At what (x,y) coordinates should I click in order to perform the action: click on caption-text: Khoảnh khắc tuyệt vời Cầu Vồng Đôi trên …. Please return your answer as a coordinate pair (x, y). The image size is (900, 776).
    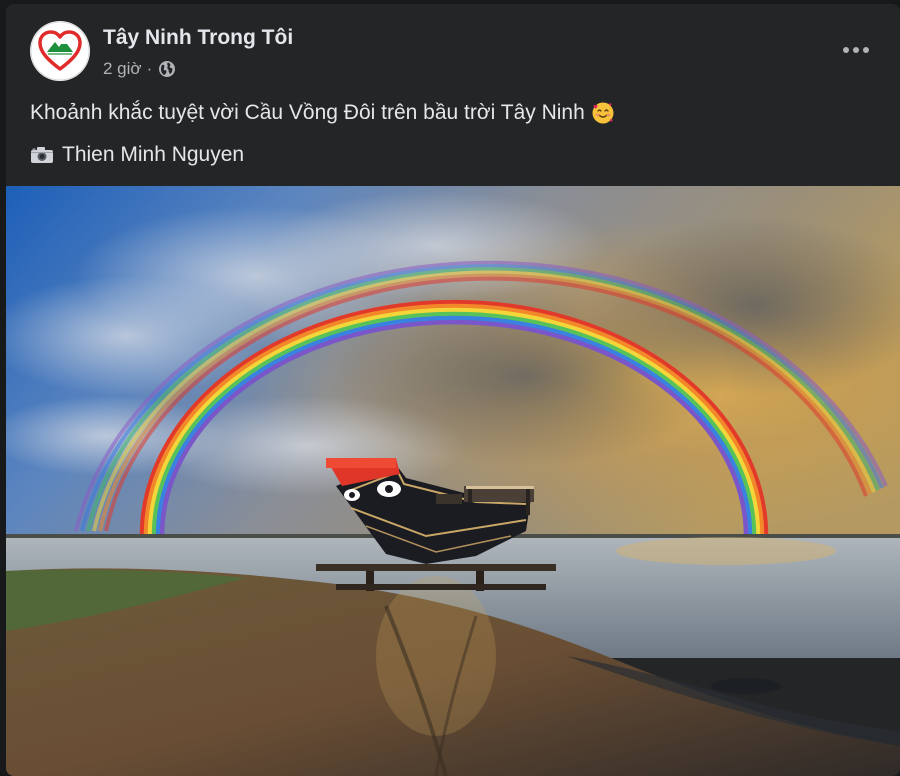
    Looking at the image, I should click on (307, 112).